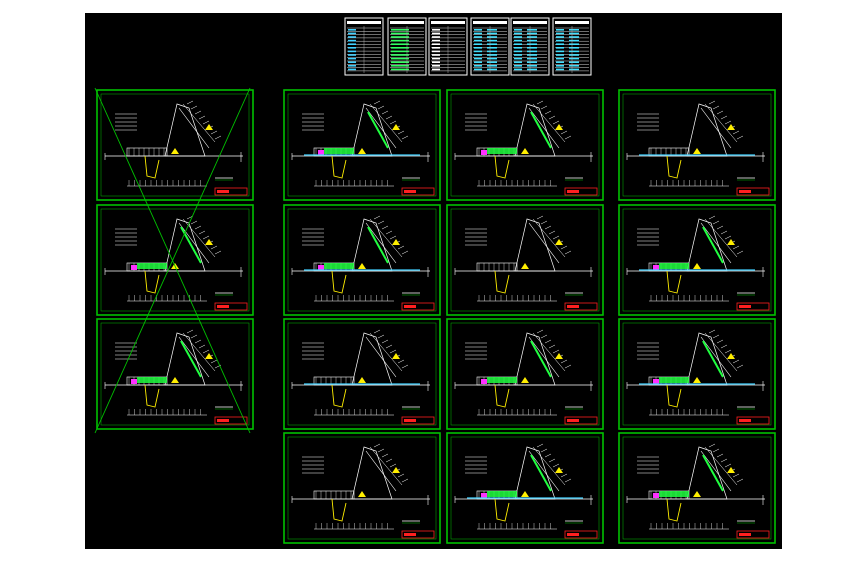 Image resolution: width=867 pixels, height=562 pixels. I want to click on legend-table-design-notes, so click(407, 46).